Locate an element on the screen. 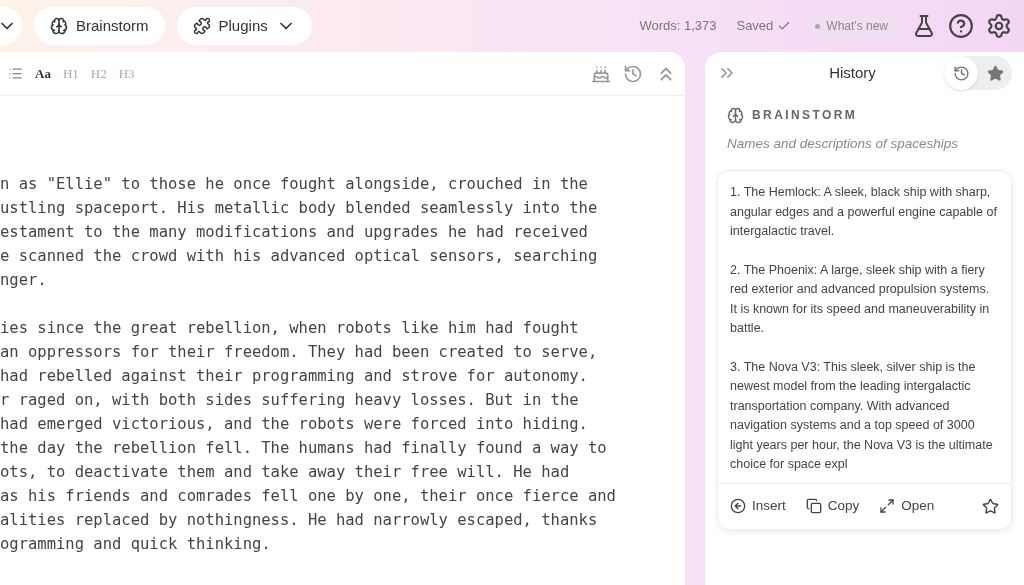 This screenshot has width=1024, height=585. toolbar-menu-button: Brainstorm is located at coordinates (99, 26).